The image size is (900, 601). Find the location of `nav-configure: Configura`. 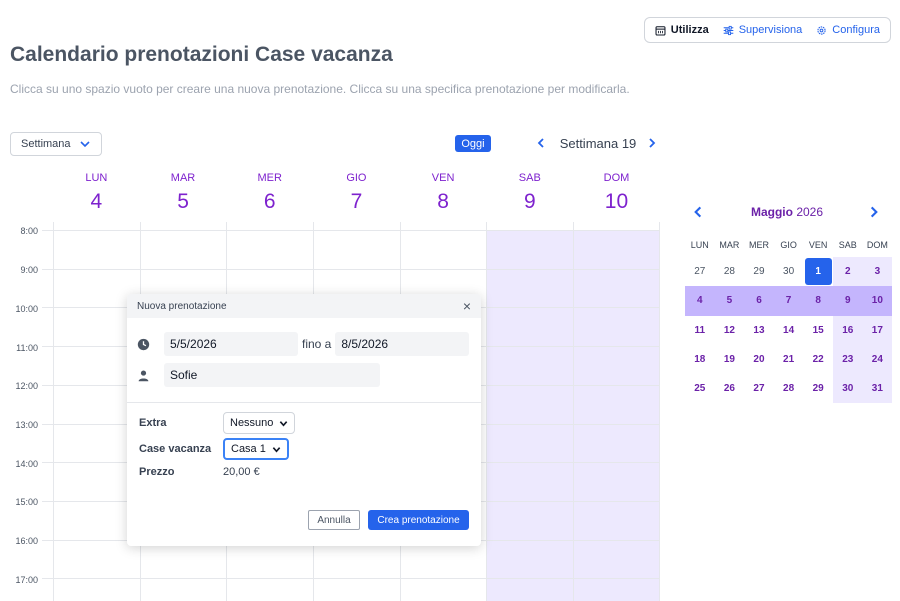

nav-configure: Configura is located at coordinates (848, 30).